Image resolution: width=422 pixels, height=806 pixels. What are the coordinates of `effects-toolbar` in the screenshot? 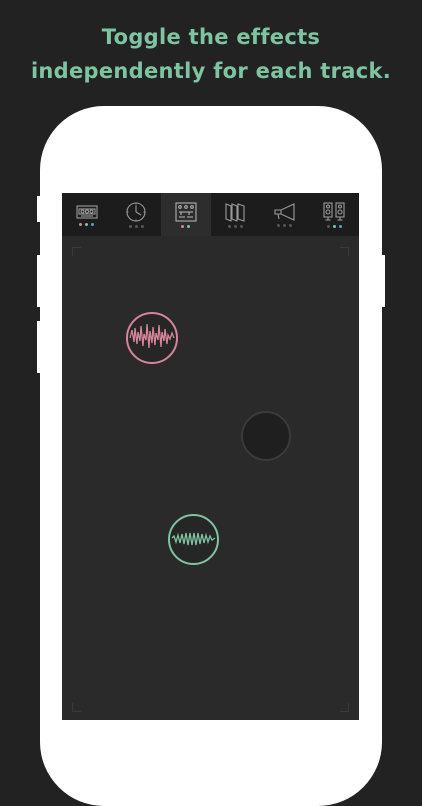 It's located at (210, 214).